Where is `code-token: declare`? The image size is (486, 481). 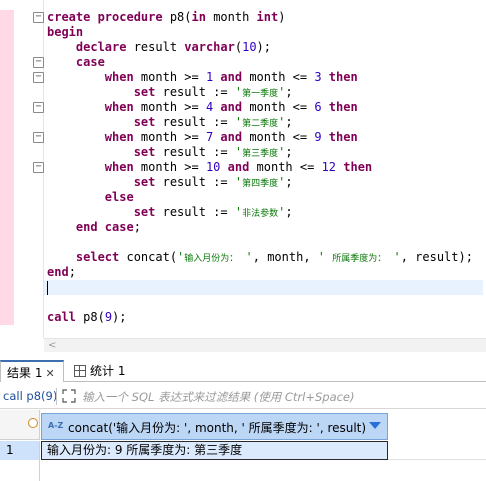
code-token: declare is located at coordinates (87, 47).